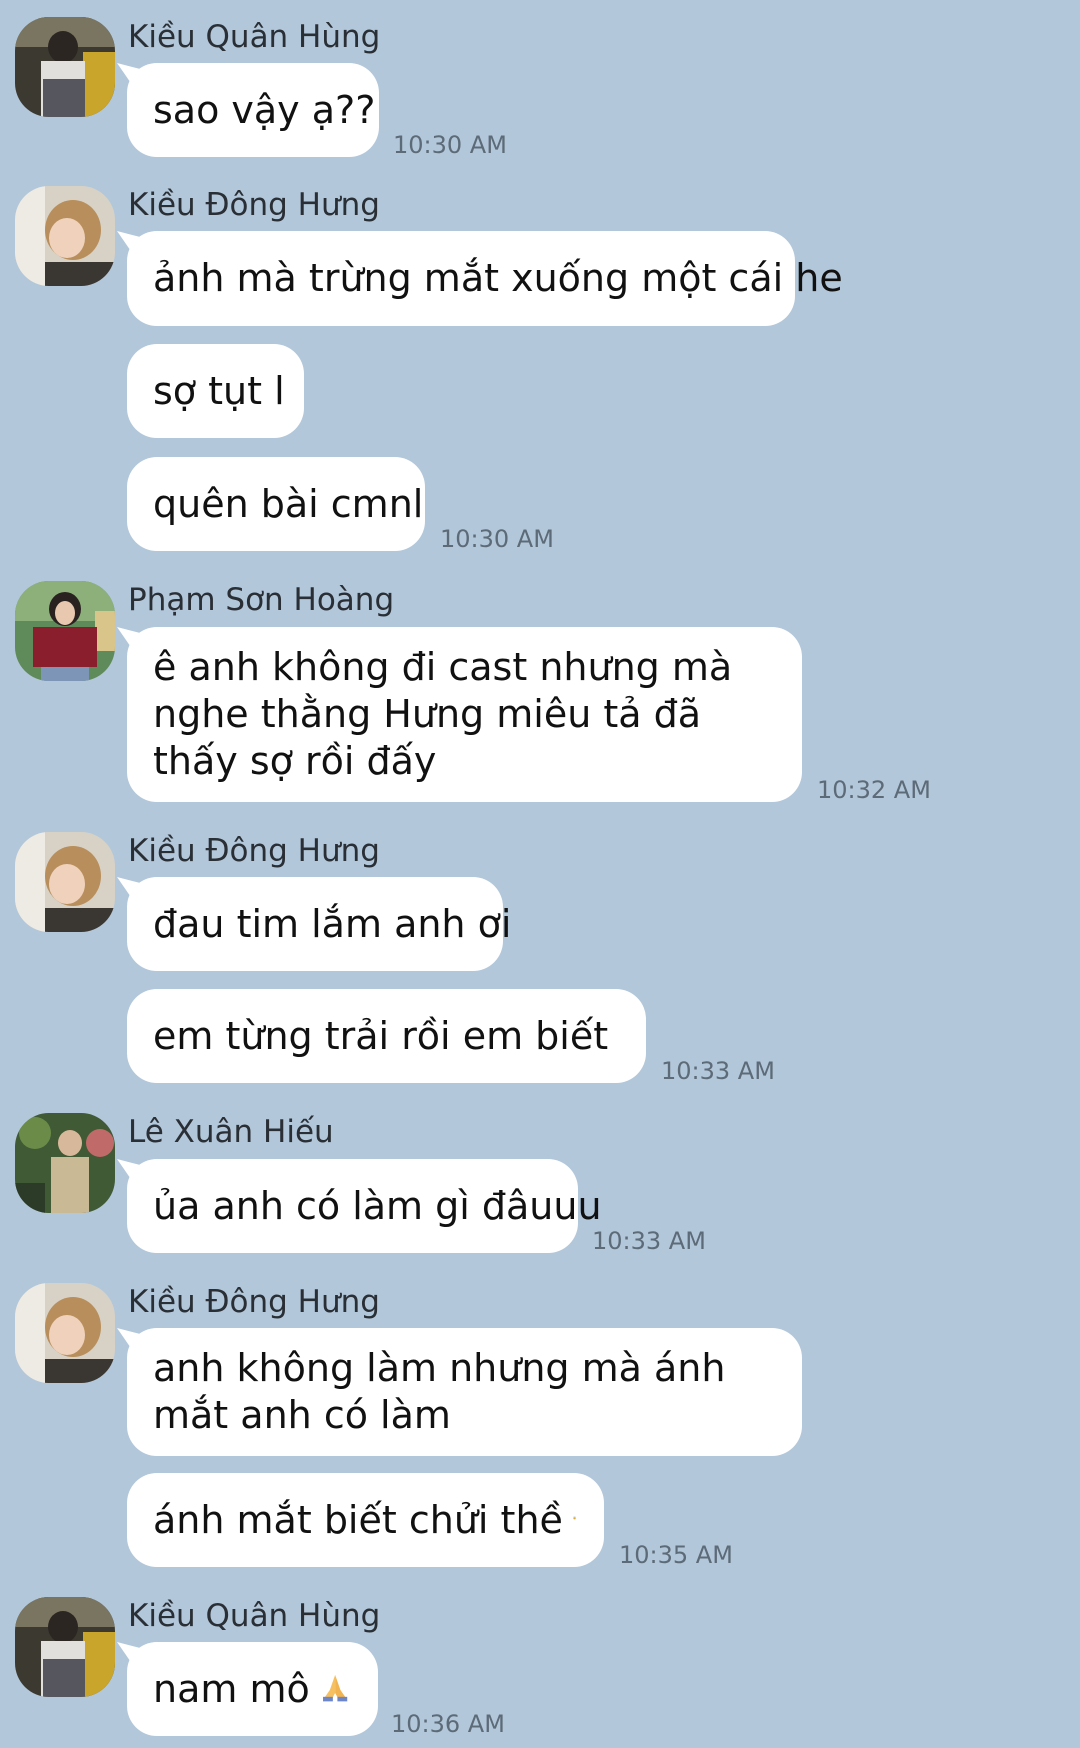 The height and width of the screenshot is (1748, 1080). Describe the element at coordinates (335, 1687) in the screenshot. I see `folded-hands-emoji` at that location.